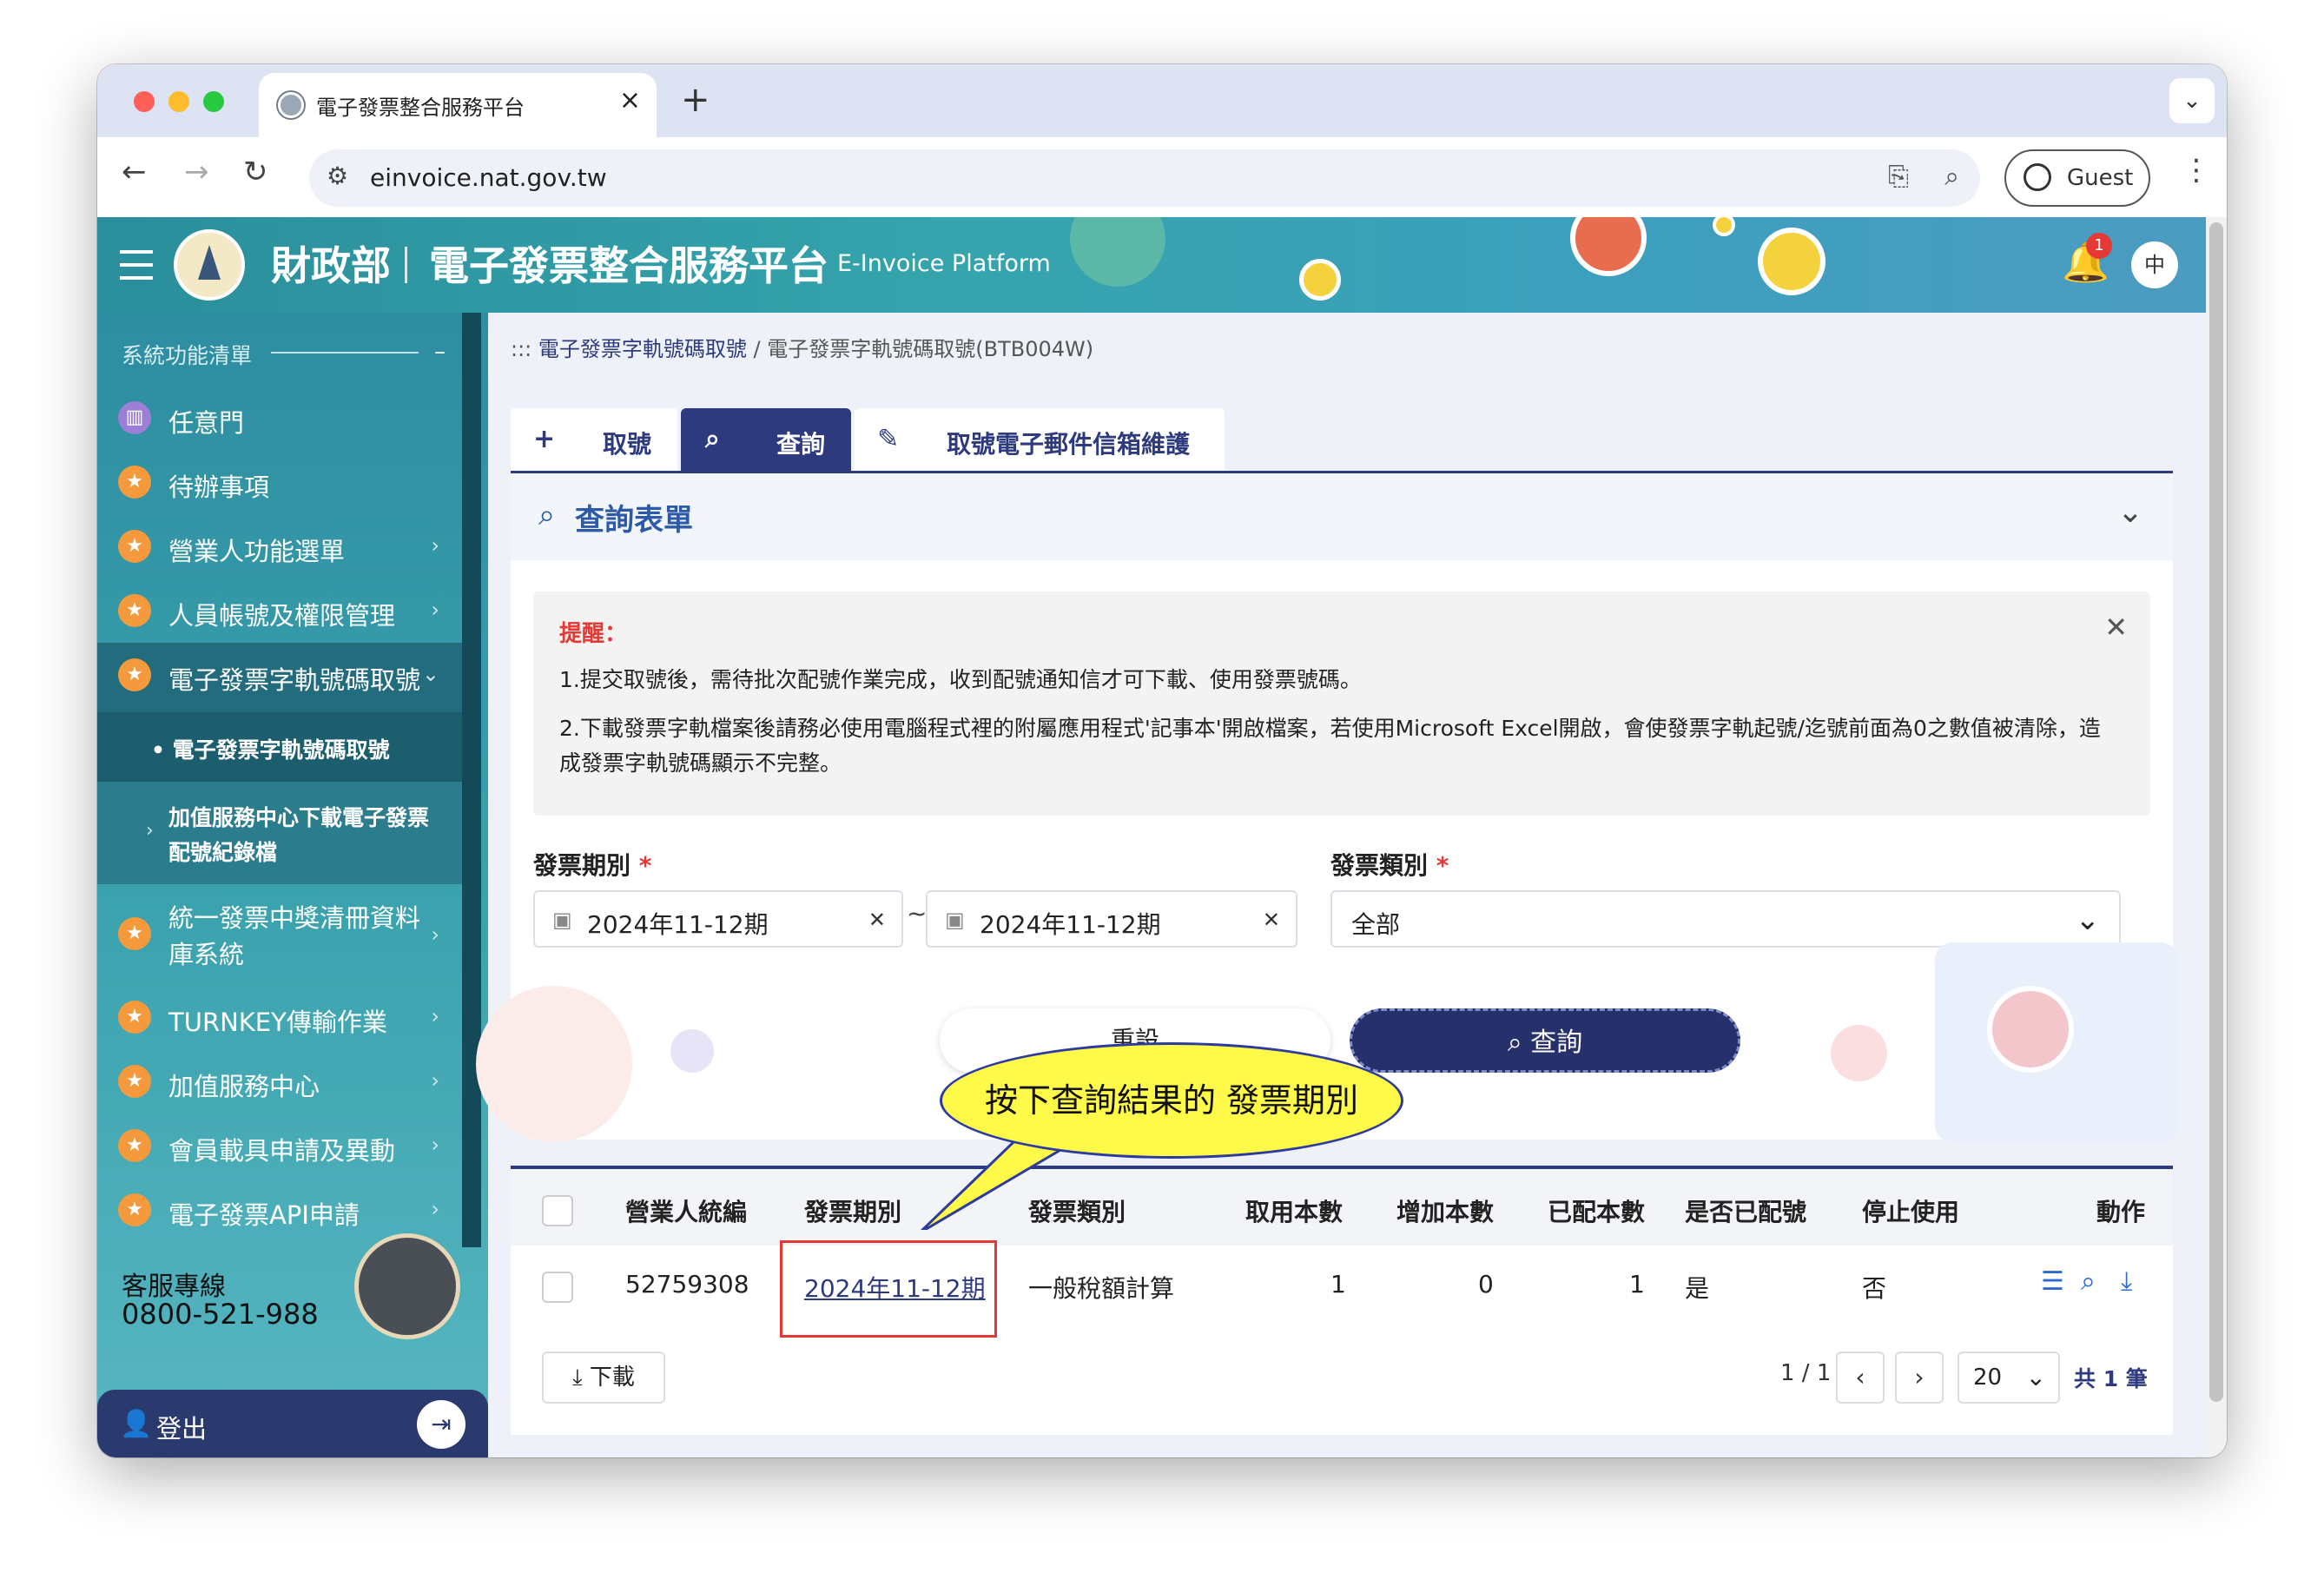  I want to click on tab-search-button: ⌄, so click(2192, 101).